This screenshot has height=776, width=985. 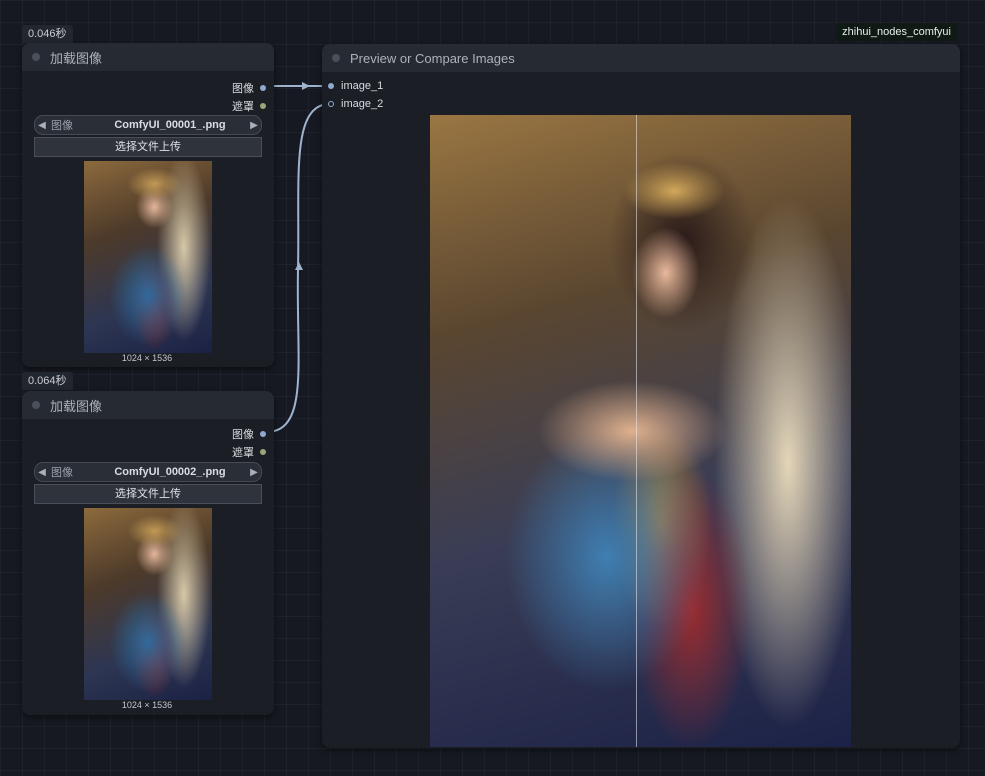 I want to click on combo-value: ComfyUI_00001_.png, so click(x=170, y=125).